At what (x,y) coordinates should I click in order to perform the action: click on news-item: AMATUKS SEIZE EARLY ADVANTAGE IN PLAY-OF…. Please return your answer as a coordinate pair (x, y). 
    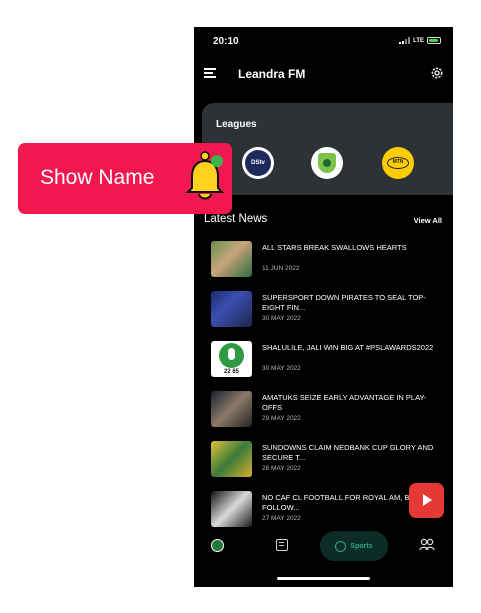
    Looking at the image, I should click on (328, 410).